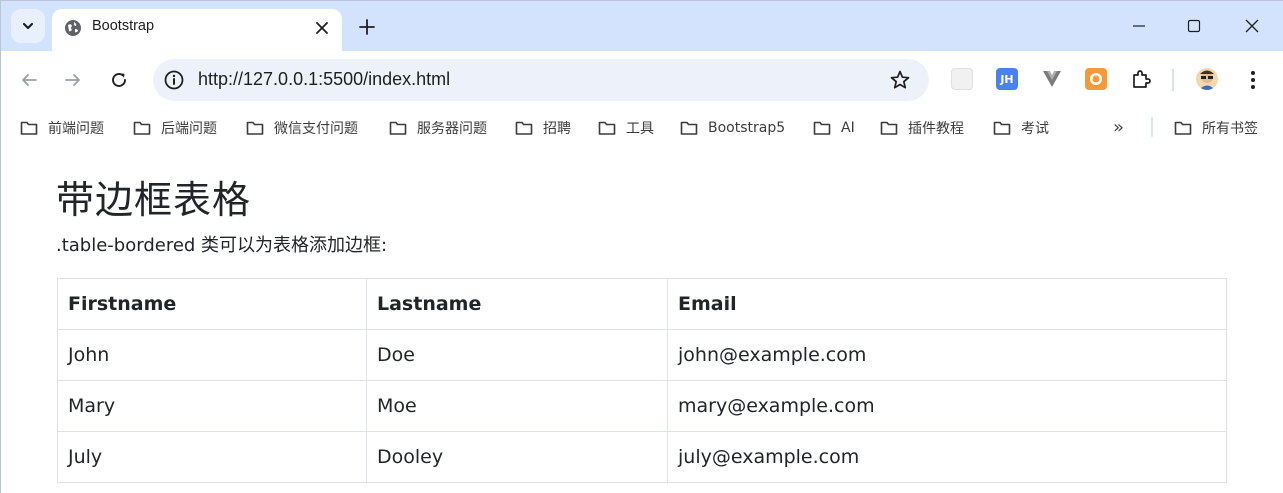 The height and width of the screenshot is (493, 1283). Describe the element at coordinates (1173, 80) in the screenshot. I see `toolbar-separator` at that location.